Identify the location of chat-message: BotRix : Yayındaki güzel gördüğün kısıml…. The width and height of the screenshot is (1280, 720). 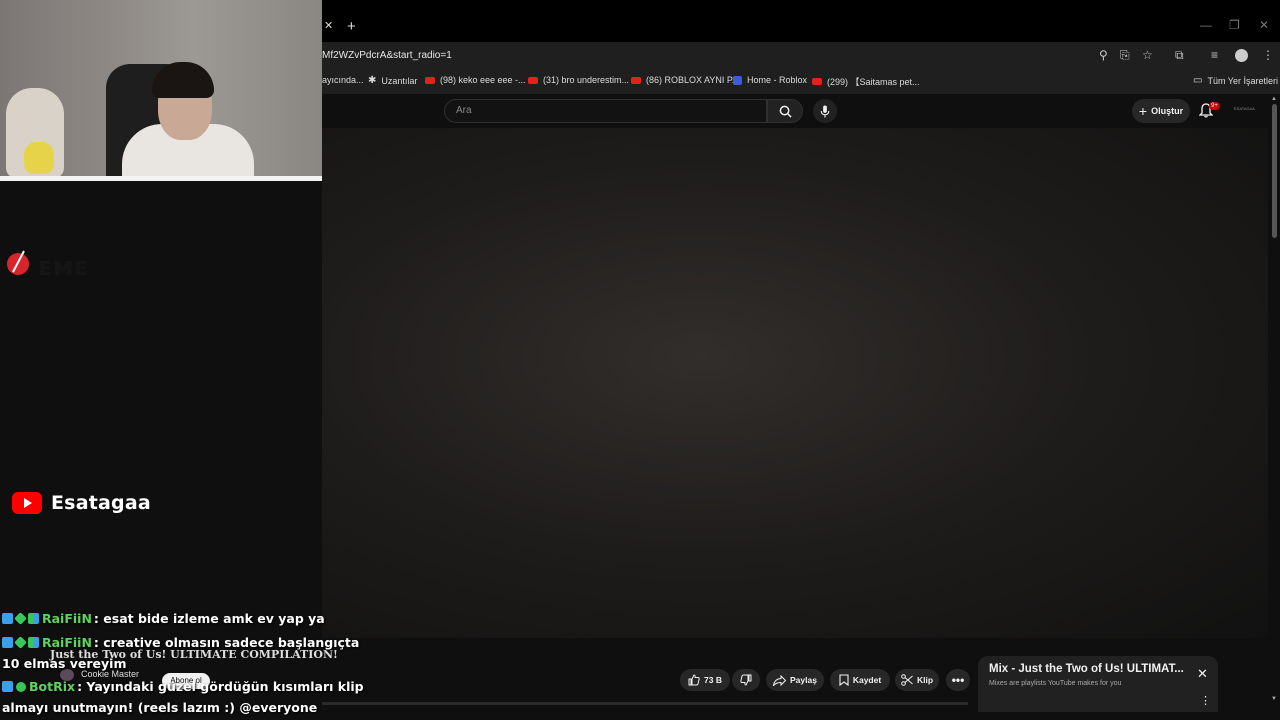
(183, 686).